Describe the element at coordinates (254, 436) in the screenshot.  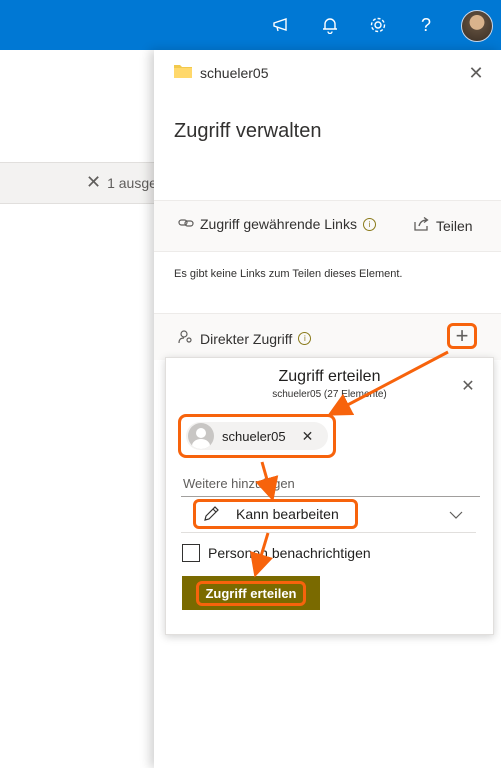
I see `person-chip-name: schueler05` at that location.